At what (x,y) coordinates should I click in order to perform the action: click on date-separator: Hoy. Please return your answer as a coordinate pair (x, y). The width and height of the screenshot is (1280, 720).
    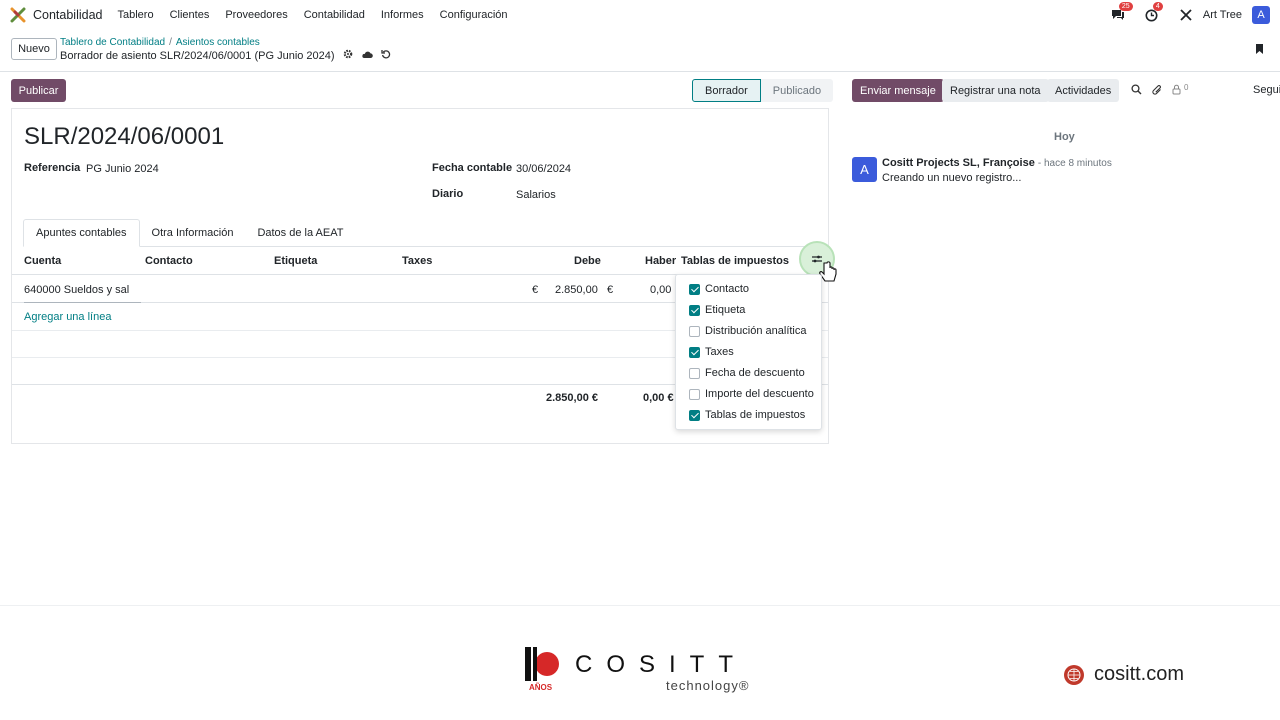
    Looking at the image, I should click on (1064, 137).